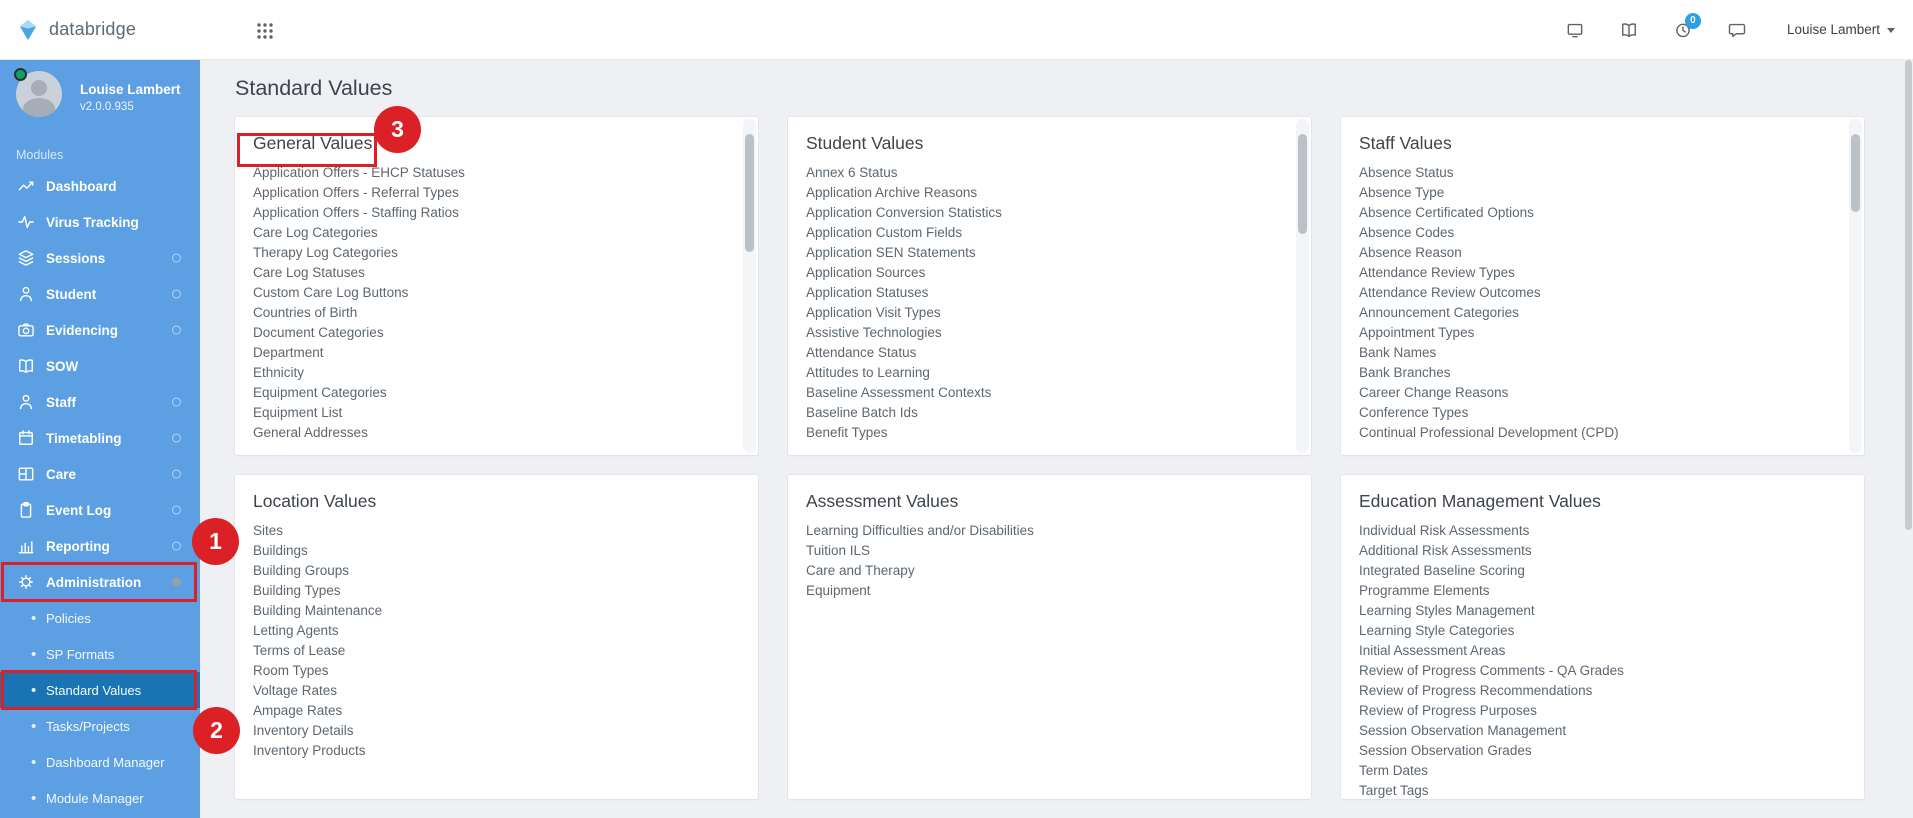 Image resolution: width=1913 pixels, height=818 pixels. What do you see at coordinates (496, 651) in the screenshot?
I see `value-link: Terms of Lease` at bounding box center [496, 651].